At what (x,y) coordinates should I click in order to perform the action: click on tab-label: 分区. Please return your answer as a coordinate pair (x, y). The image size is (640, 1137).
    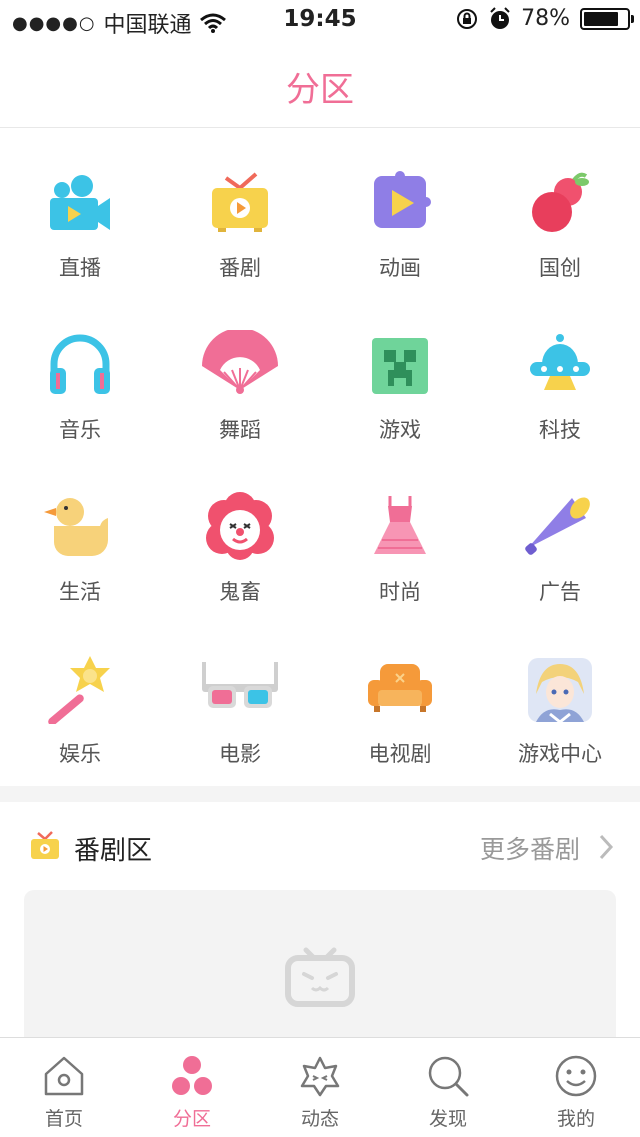
    Looking at the image, I should click on (191, 1119).